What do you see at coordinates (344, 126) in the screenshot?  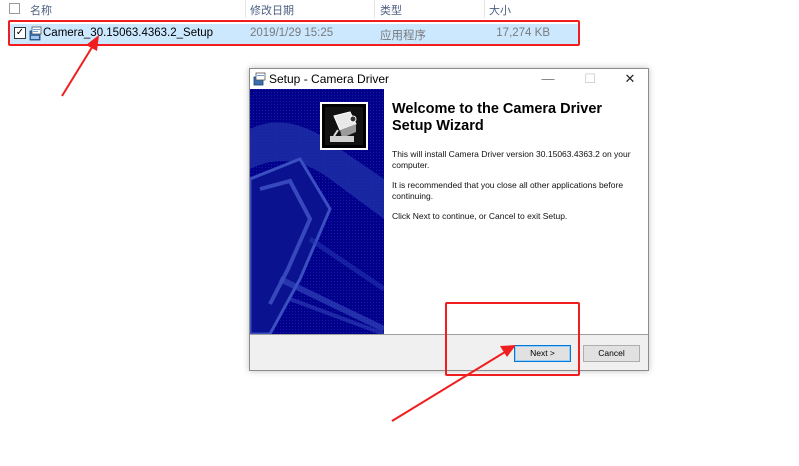 I see `camera-logo-icon` at bounding box center [344, 126].